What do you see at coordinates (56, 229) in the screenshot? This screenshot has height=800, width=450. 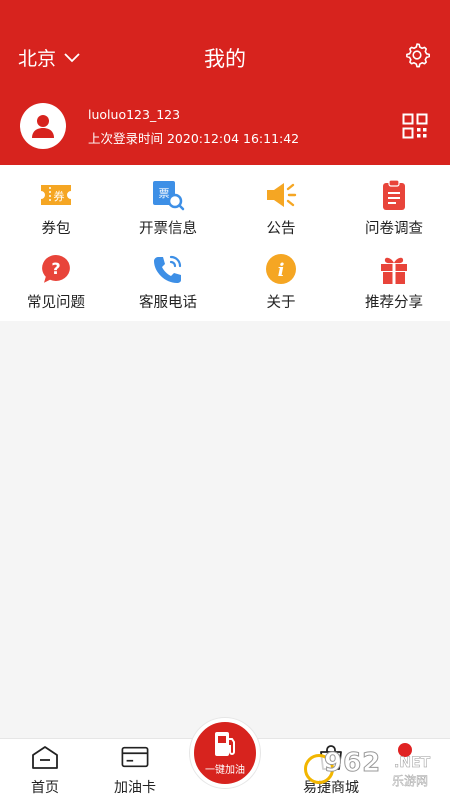 I see `menu-label: 券包` at bounding box center [56, 229].